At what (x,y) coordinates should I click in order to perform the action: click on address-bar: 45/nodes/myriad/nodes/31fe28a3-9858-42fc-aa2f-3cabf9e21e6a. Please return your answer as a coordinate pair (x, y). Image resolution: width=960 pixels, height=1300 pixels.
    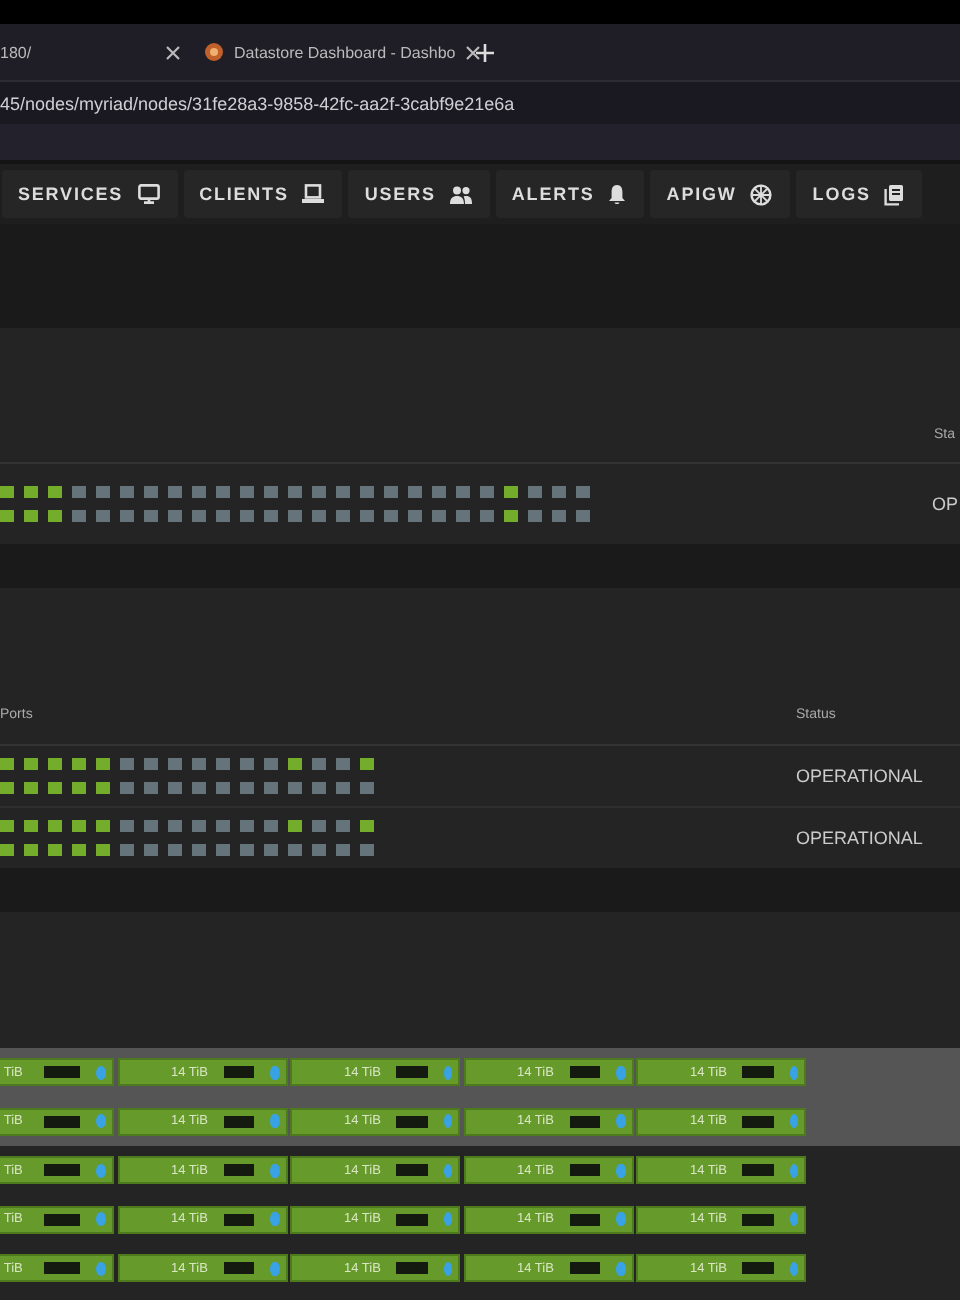
    Looking at the image, I should click on (480, 102).